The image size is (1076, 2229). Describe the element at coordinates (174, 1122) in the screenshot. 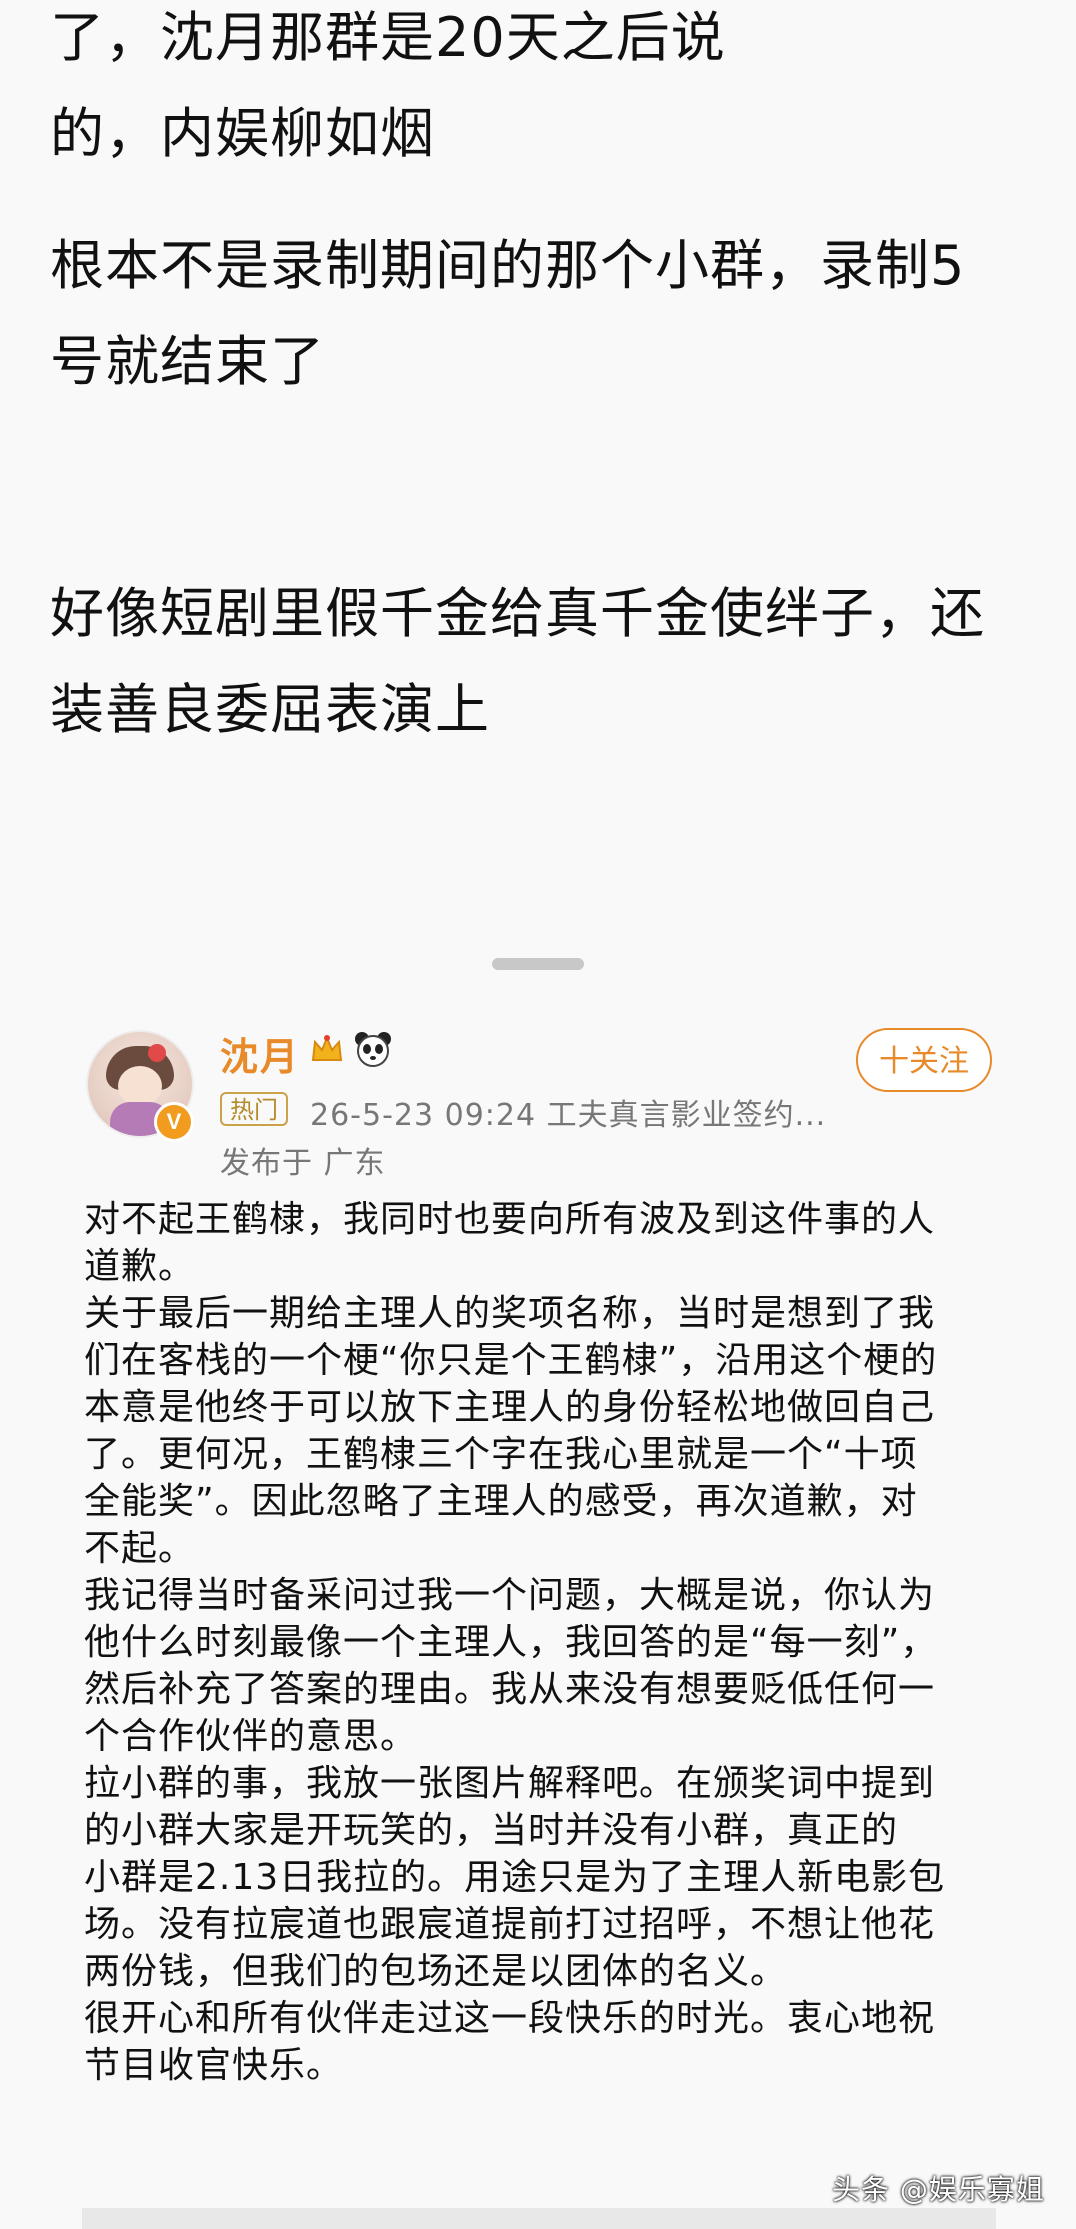

I see `verified-badge-icon: V` at that location.